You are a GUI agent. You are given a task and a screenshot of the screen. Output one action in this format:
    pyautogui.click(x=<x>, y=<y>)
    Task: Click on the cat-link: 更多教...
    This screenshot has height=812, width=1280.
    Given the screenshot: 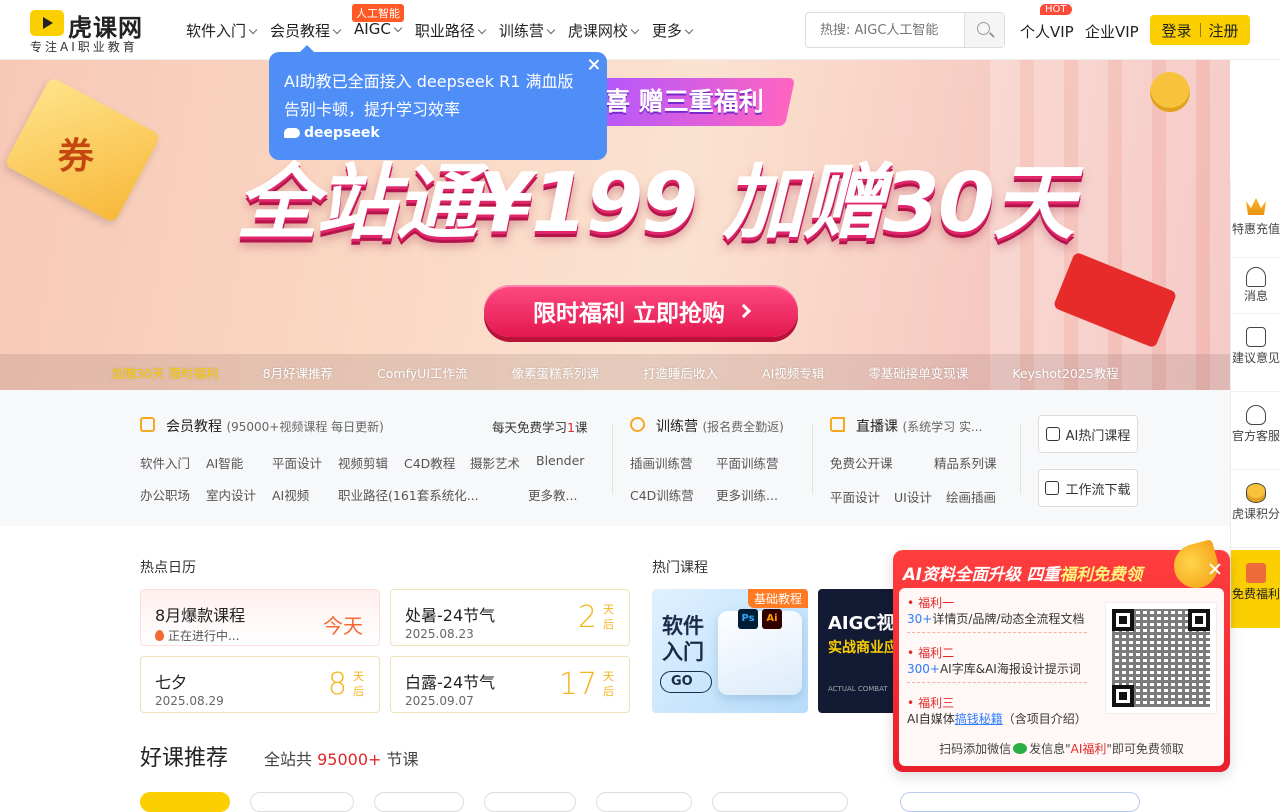 What is the action you would take?
    pyautogui.click(x=552, y=494)
    